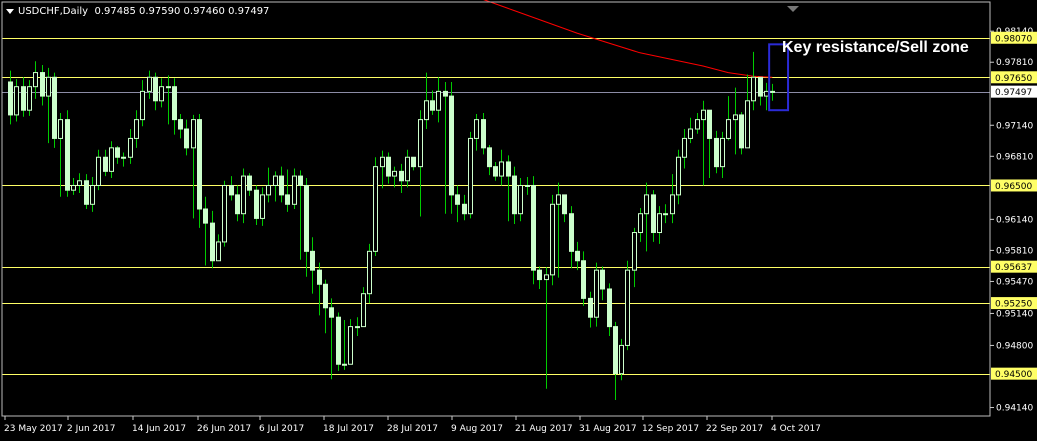 The height and width of the screenshot is (441, 1037). Describe the element at coordinates (1014, 220) in the screenshot. I see `y-tick-label: 0.96140` at that location.